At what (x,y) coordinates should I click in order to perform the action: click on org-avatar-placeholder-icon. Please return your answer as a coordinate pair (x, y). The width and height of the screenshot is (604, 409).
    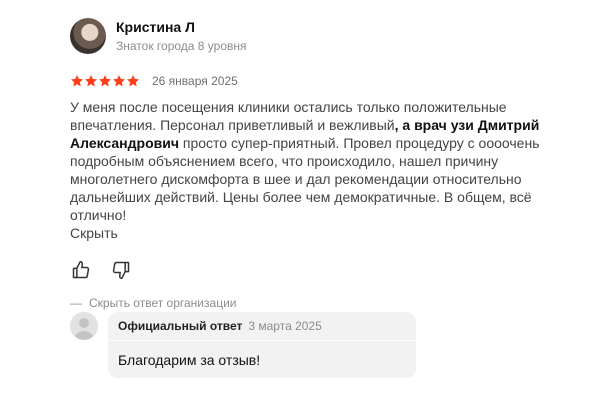
    Looking at the image, I should click on (84, 326).